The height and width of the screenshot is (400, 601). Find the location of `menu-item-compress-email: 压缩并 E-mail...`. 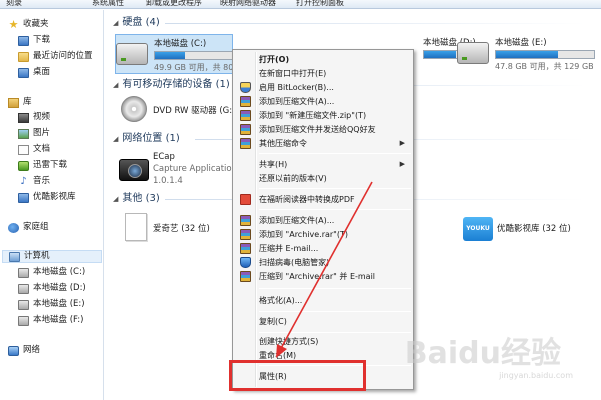

menu-item-compress-email: 压缩并 E-mail... is located at coordinates (323, 248).